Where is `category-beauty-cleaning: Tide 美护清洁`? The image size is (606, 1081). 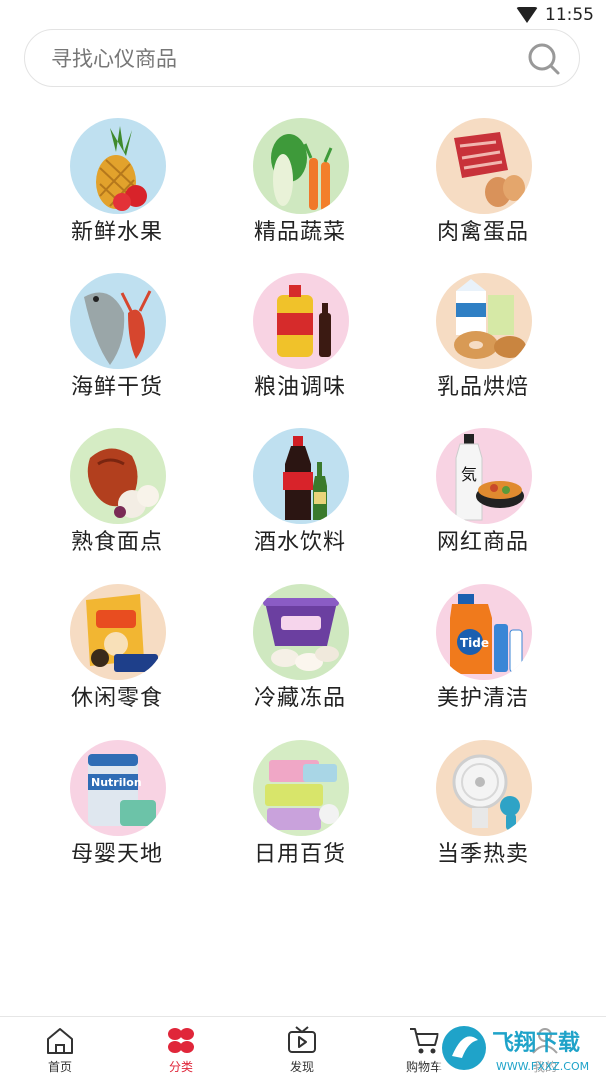 category-beauty-cleaning: Tide 美护清洁 is located at coordinates (483, 659).